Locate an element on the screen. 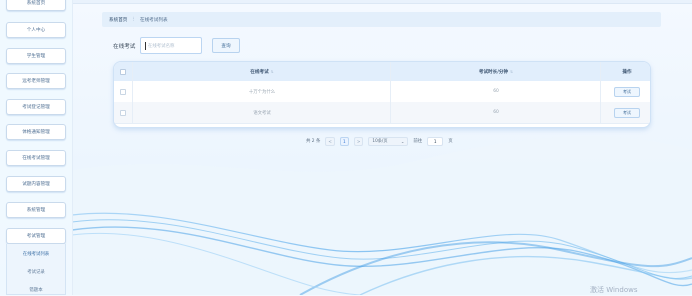 The height and width of the screenshot is (296, 692). activate-windows-watermark: 激活 Windows is located at coordinates (614, 290).